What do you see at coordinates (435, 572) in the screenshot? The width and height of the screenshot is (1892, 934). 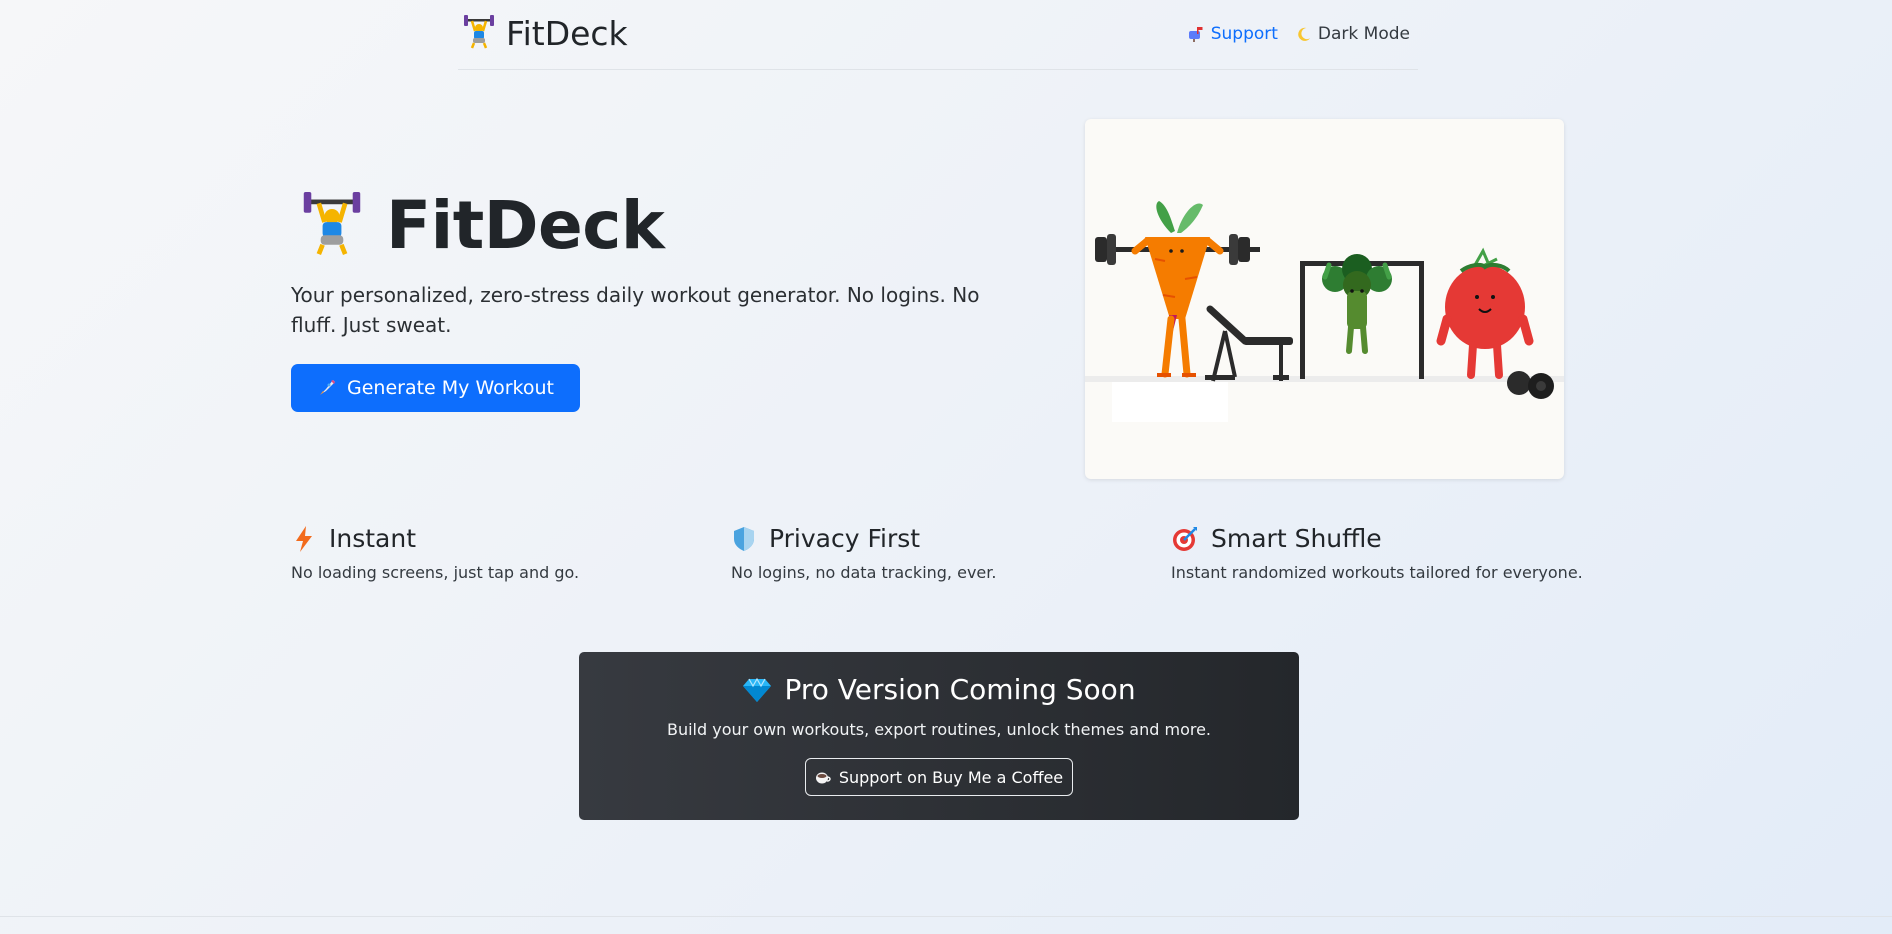 I see `feature-description: No loading screens, just tap and go.` at bounding box center [435, 572].